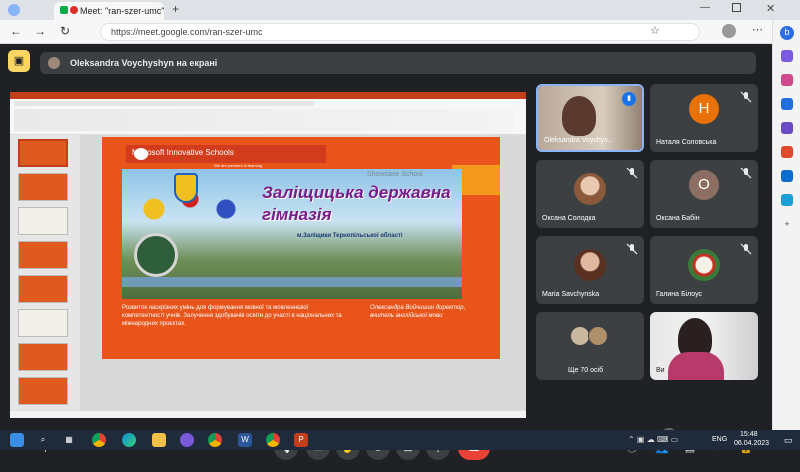 The image size is (800, 472). What do you see at coordinates (19, 61) in the screenshot?
I see `presentation-icon: ▣` at bounding box center [19, 61].